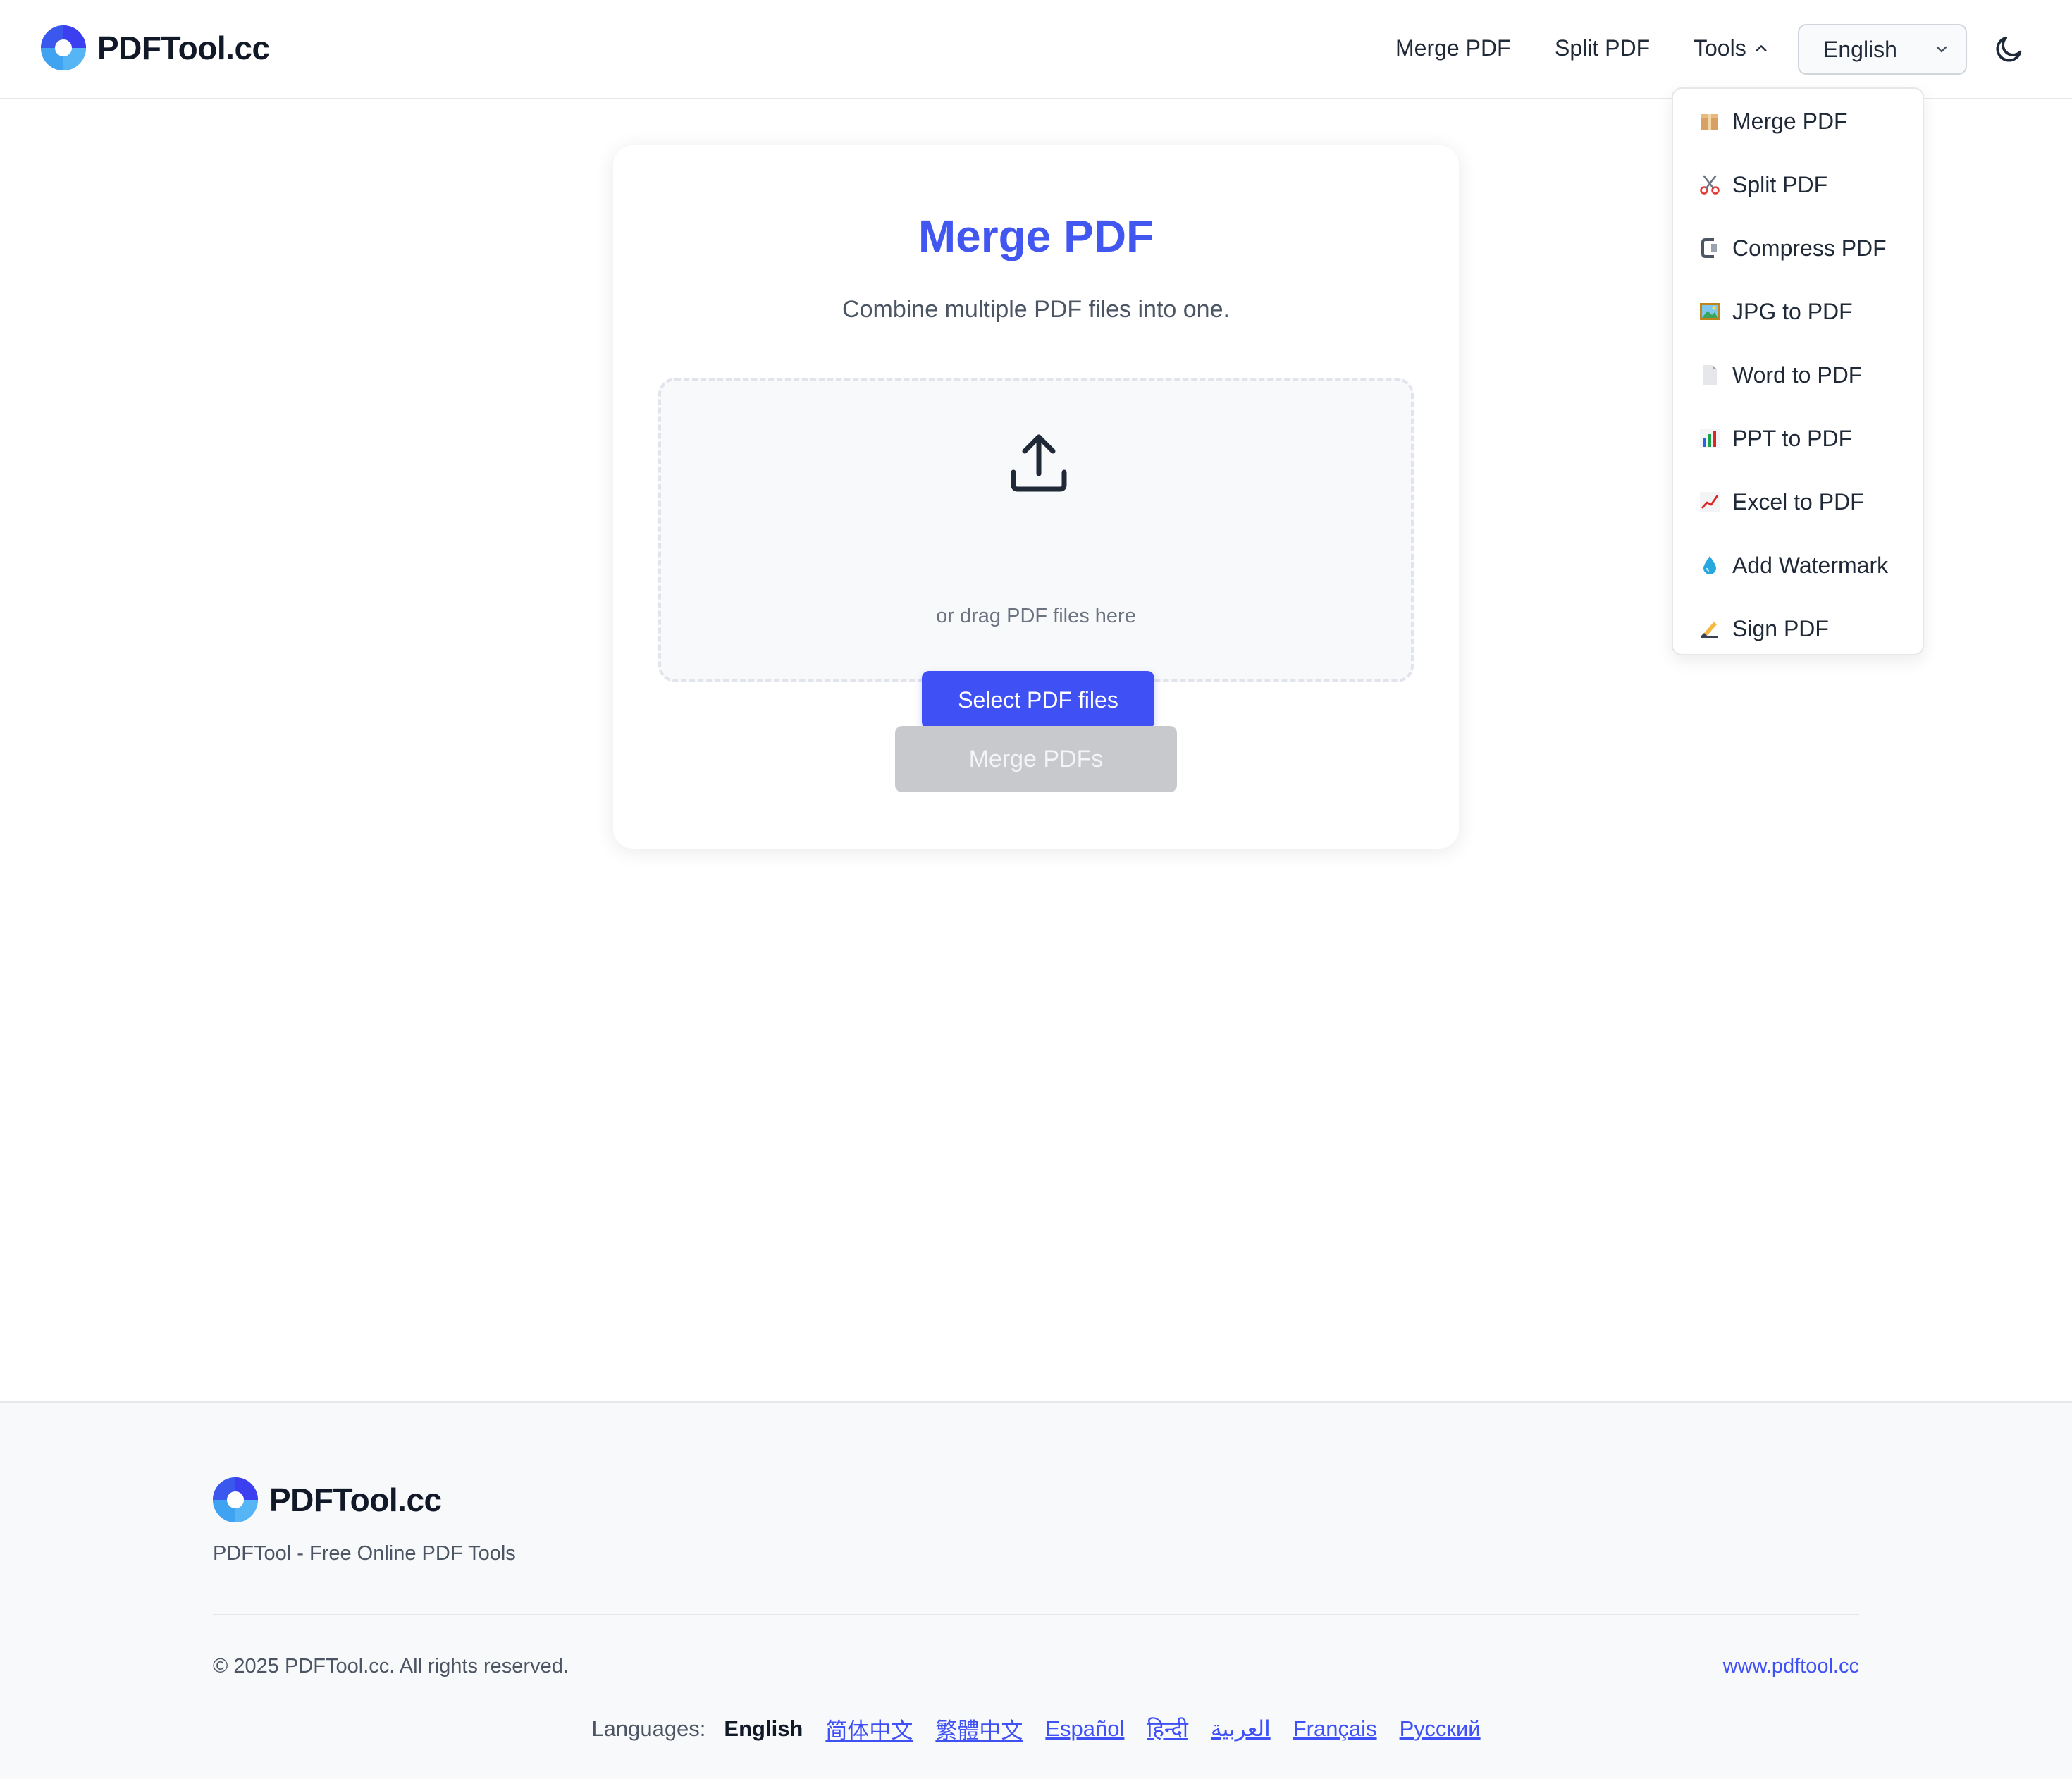 Image resolution: width=2072 pixels, height=1779 pixels. What do you see at coordinates (1036, 759) in the screenshot?
I see `merge-pdfs-button: Merge PDFs` at bounding box center [1036, 759].